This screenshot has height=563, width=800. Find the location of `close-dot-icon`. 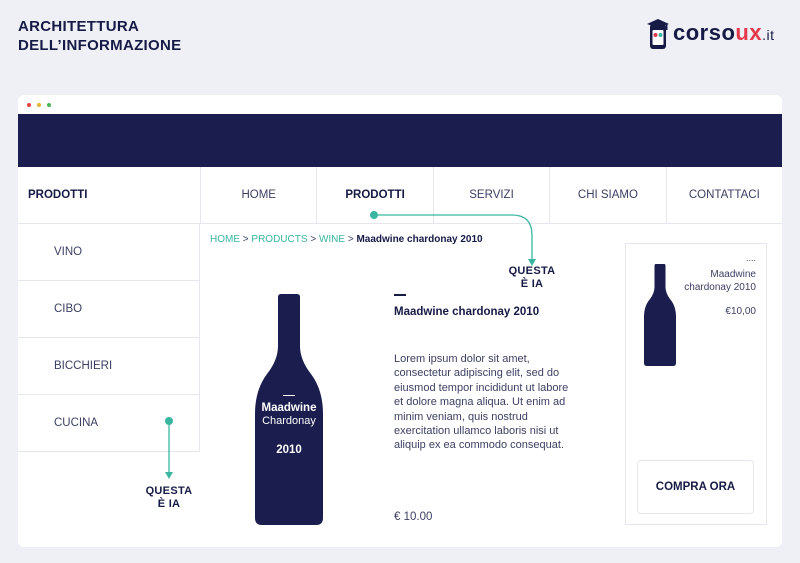

close-dot-icon is located at coordinates (29, 104).